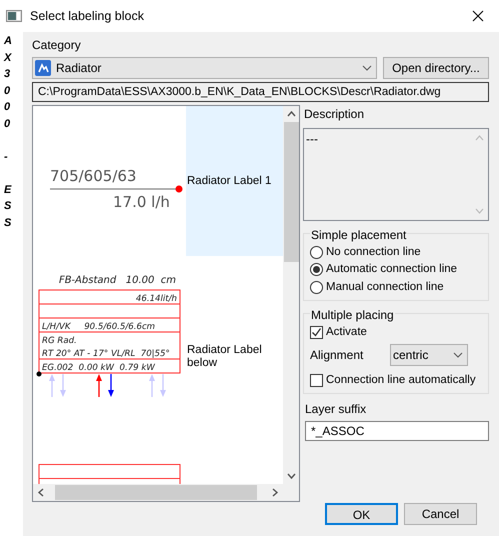  What do you see at coordinates (87, 16) in the screenshot?
I see `window-title: Select labeling block` at bounding box center [87, 16].